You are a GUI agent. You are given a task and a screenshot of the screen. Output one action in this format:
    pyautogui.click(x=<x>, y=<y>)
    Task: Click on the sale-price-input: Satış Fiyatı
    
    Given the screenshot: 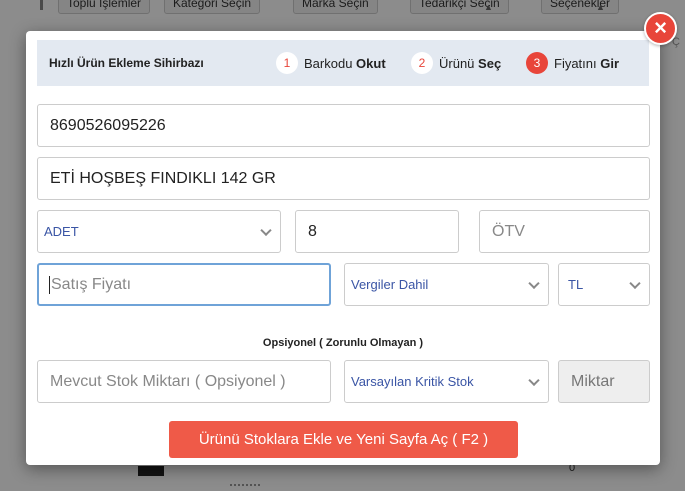 What is the action you would take?
    pyautogui.click(x=184, y=284)
    